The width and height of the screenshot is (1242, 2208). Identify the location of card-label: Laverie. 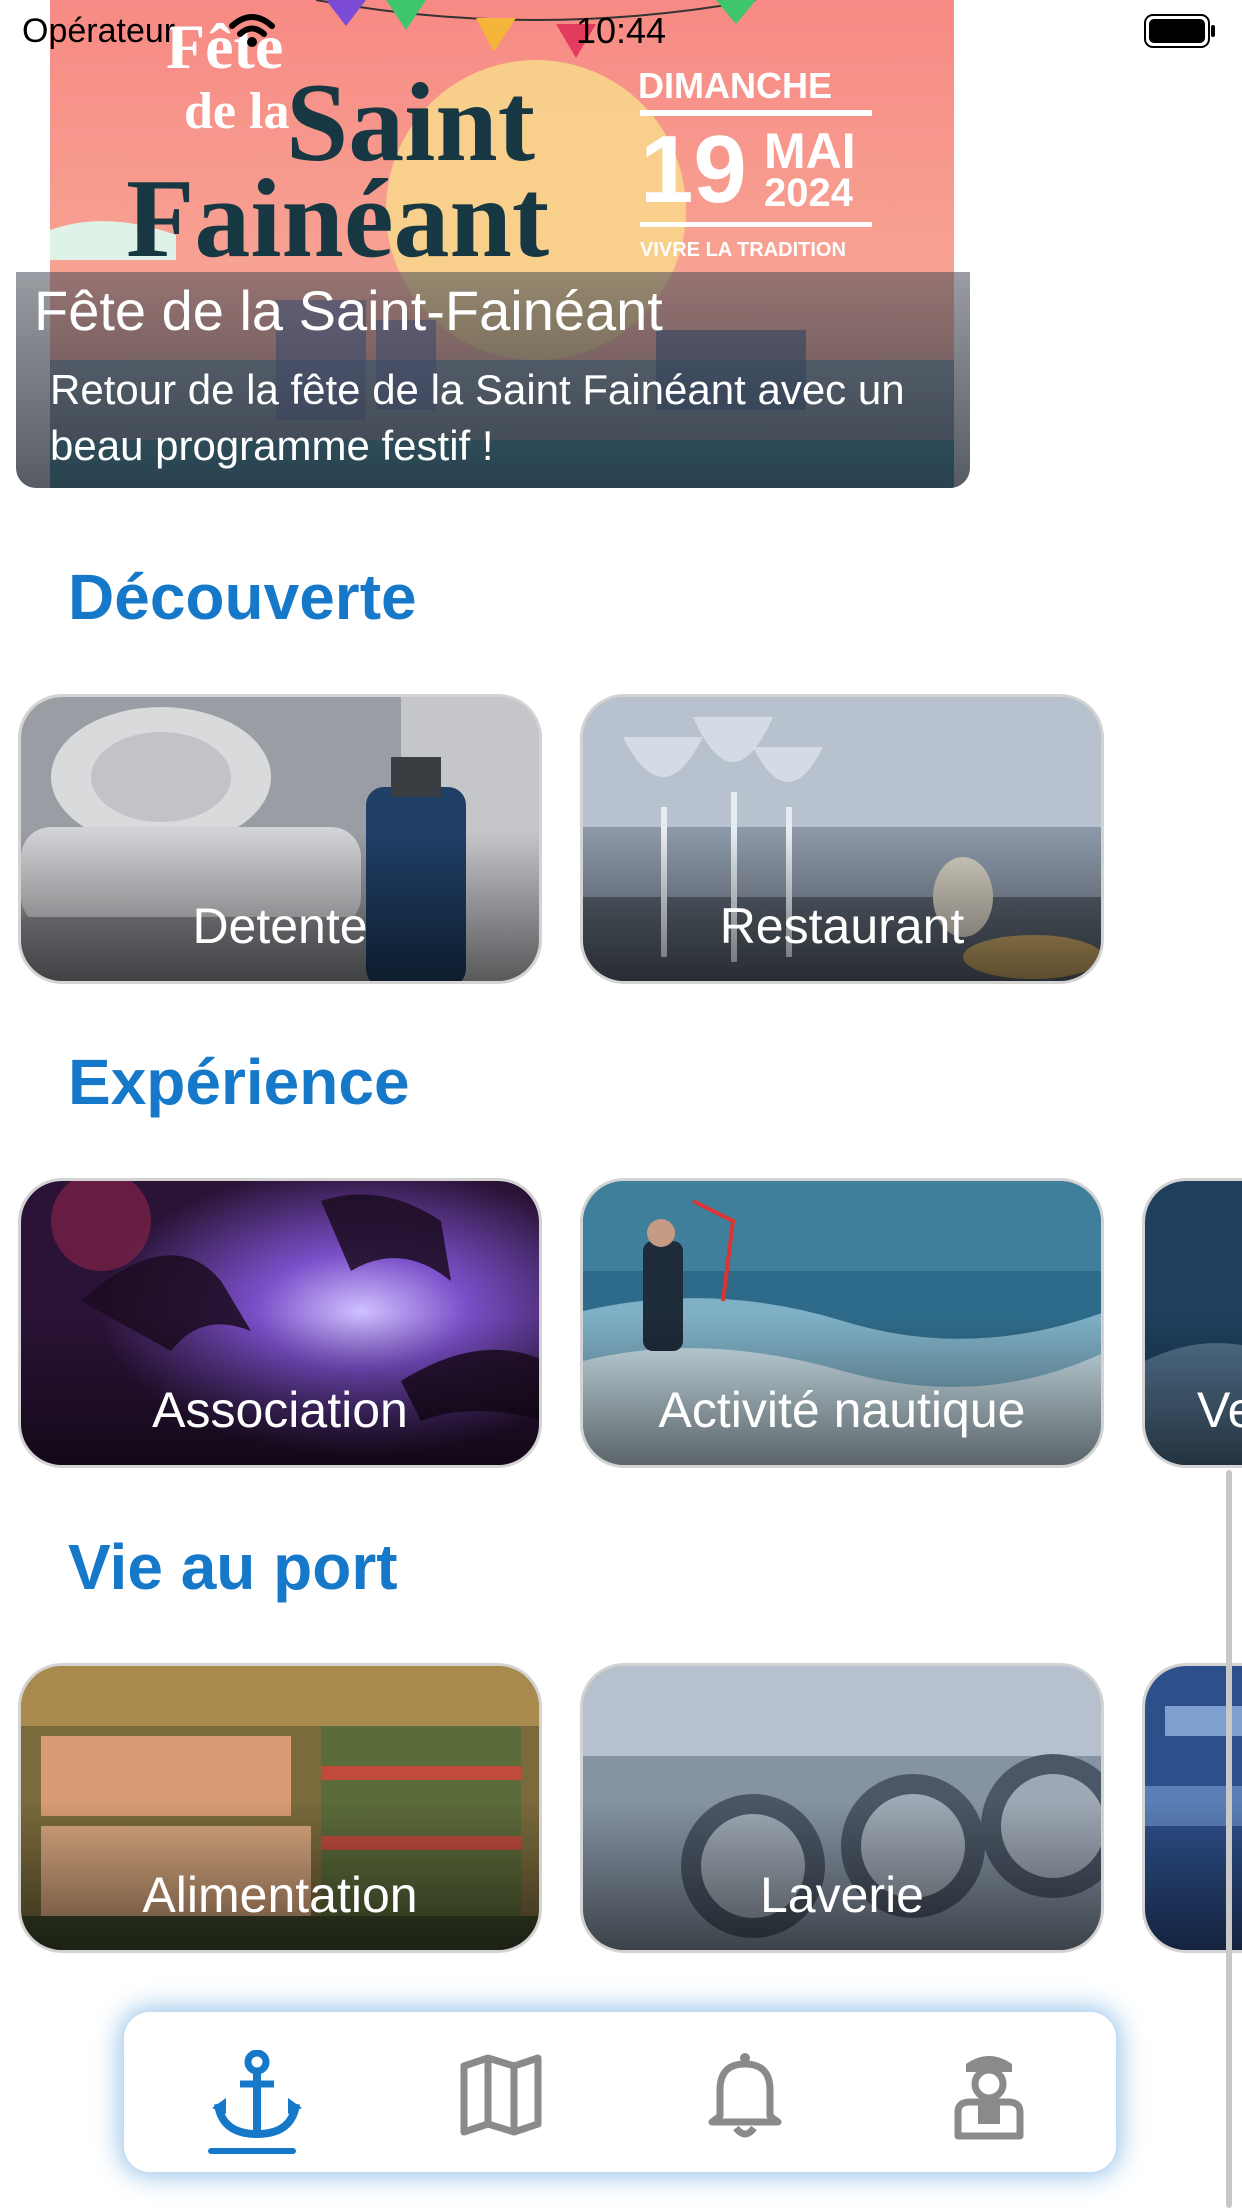
(842, 1895).